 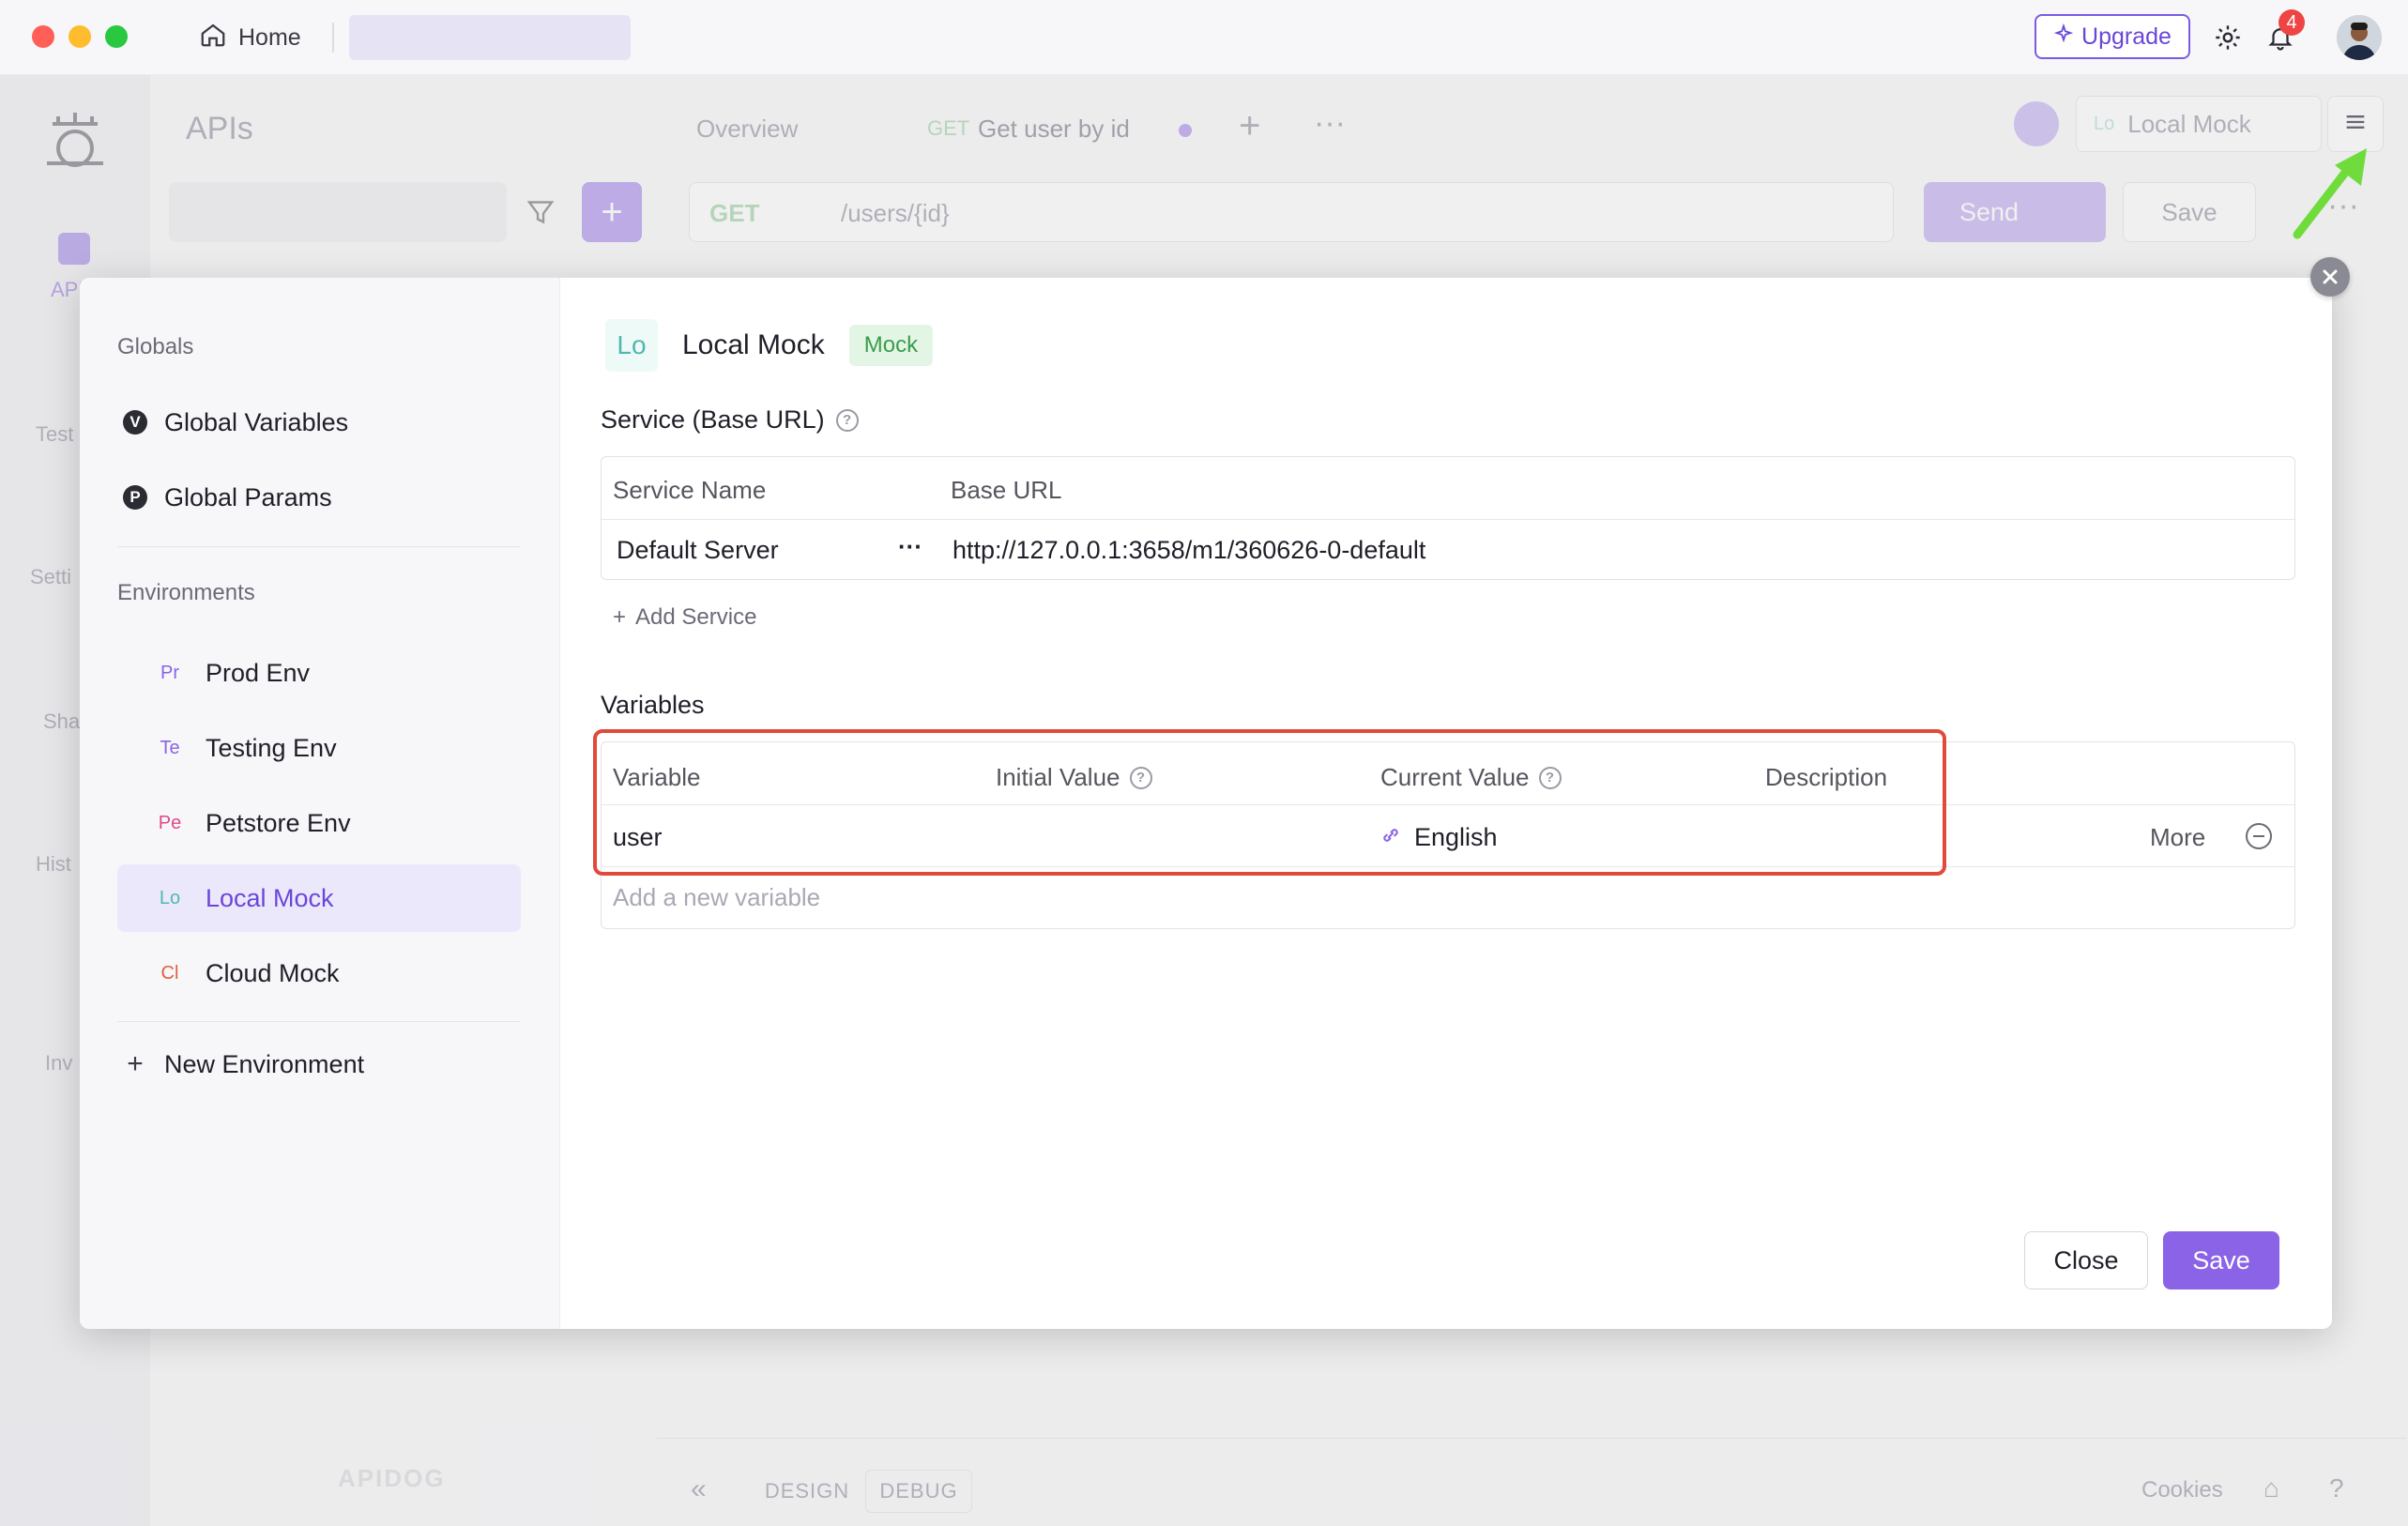 I want to click on close-label: Close, so click(x=2086, y=1259).